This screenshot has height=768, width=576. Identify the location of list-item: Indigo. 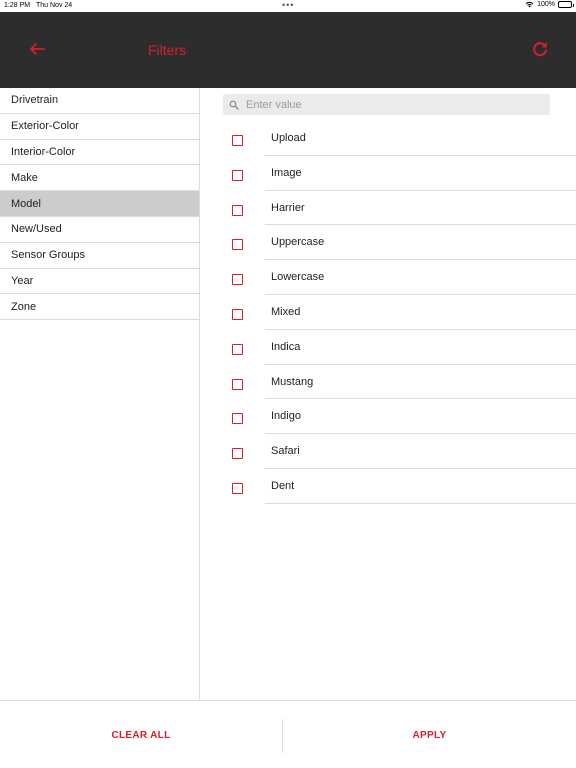
(388, 417).